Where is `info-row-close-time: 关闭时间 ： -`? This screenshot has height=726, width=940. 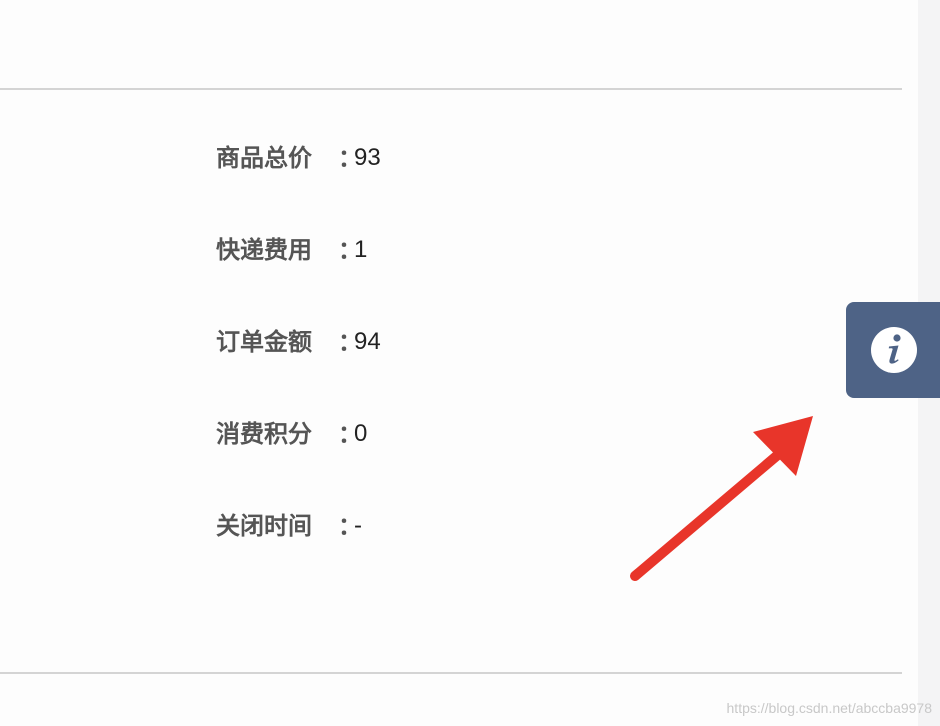
info-row-close-time: 关闭时间 ： - is located at coordinates (298, 552).